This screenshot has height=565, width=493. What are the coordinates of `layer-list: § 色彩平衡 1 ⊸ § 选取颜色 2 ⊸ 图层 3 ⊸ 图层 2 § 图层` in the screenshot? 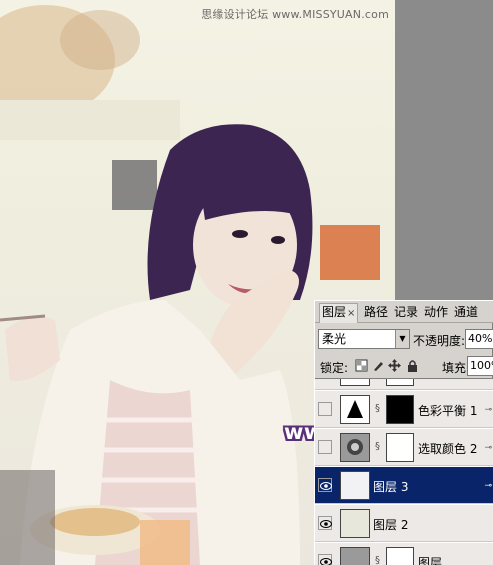 It's located at (404, 471).